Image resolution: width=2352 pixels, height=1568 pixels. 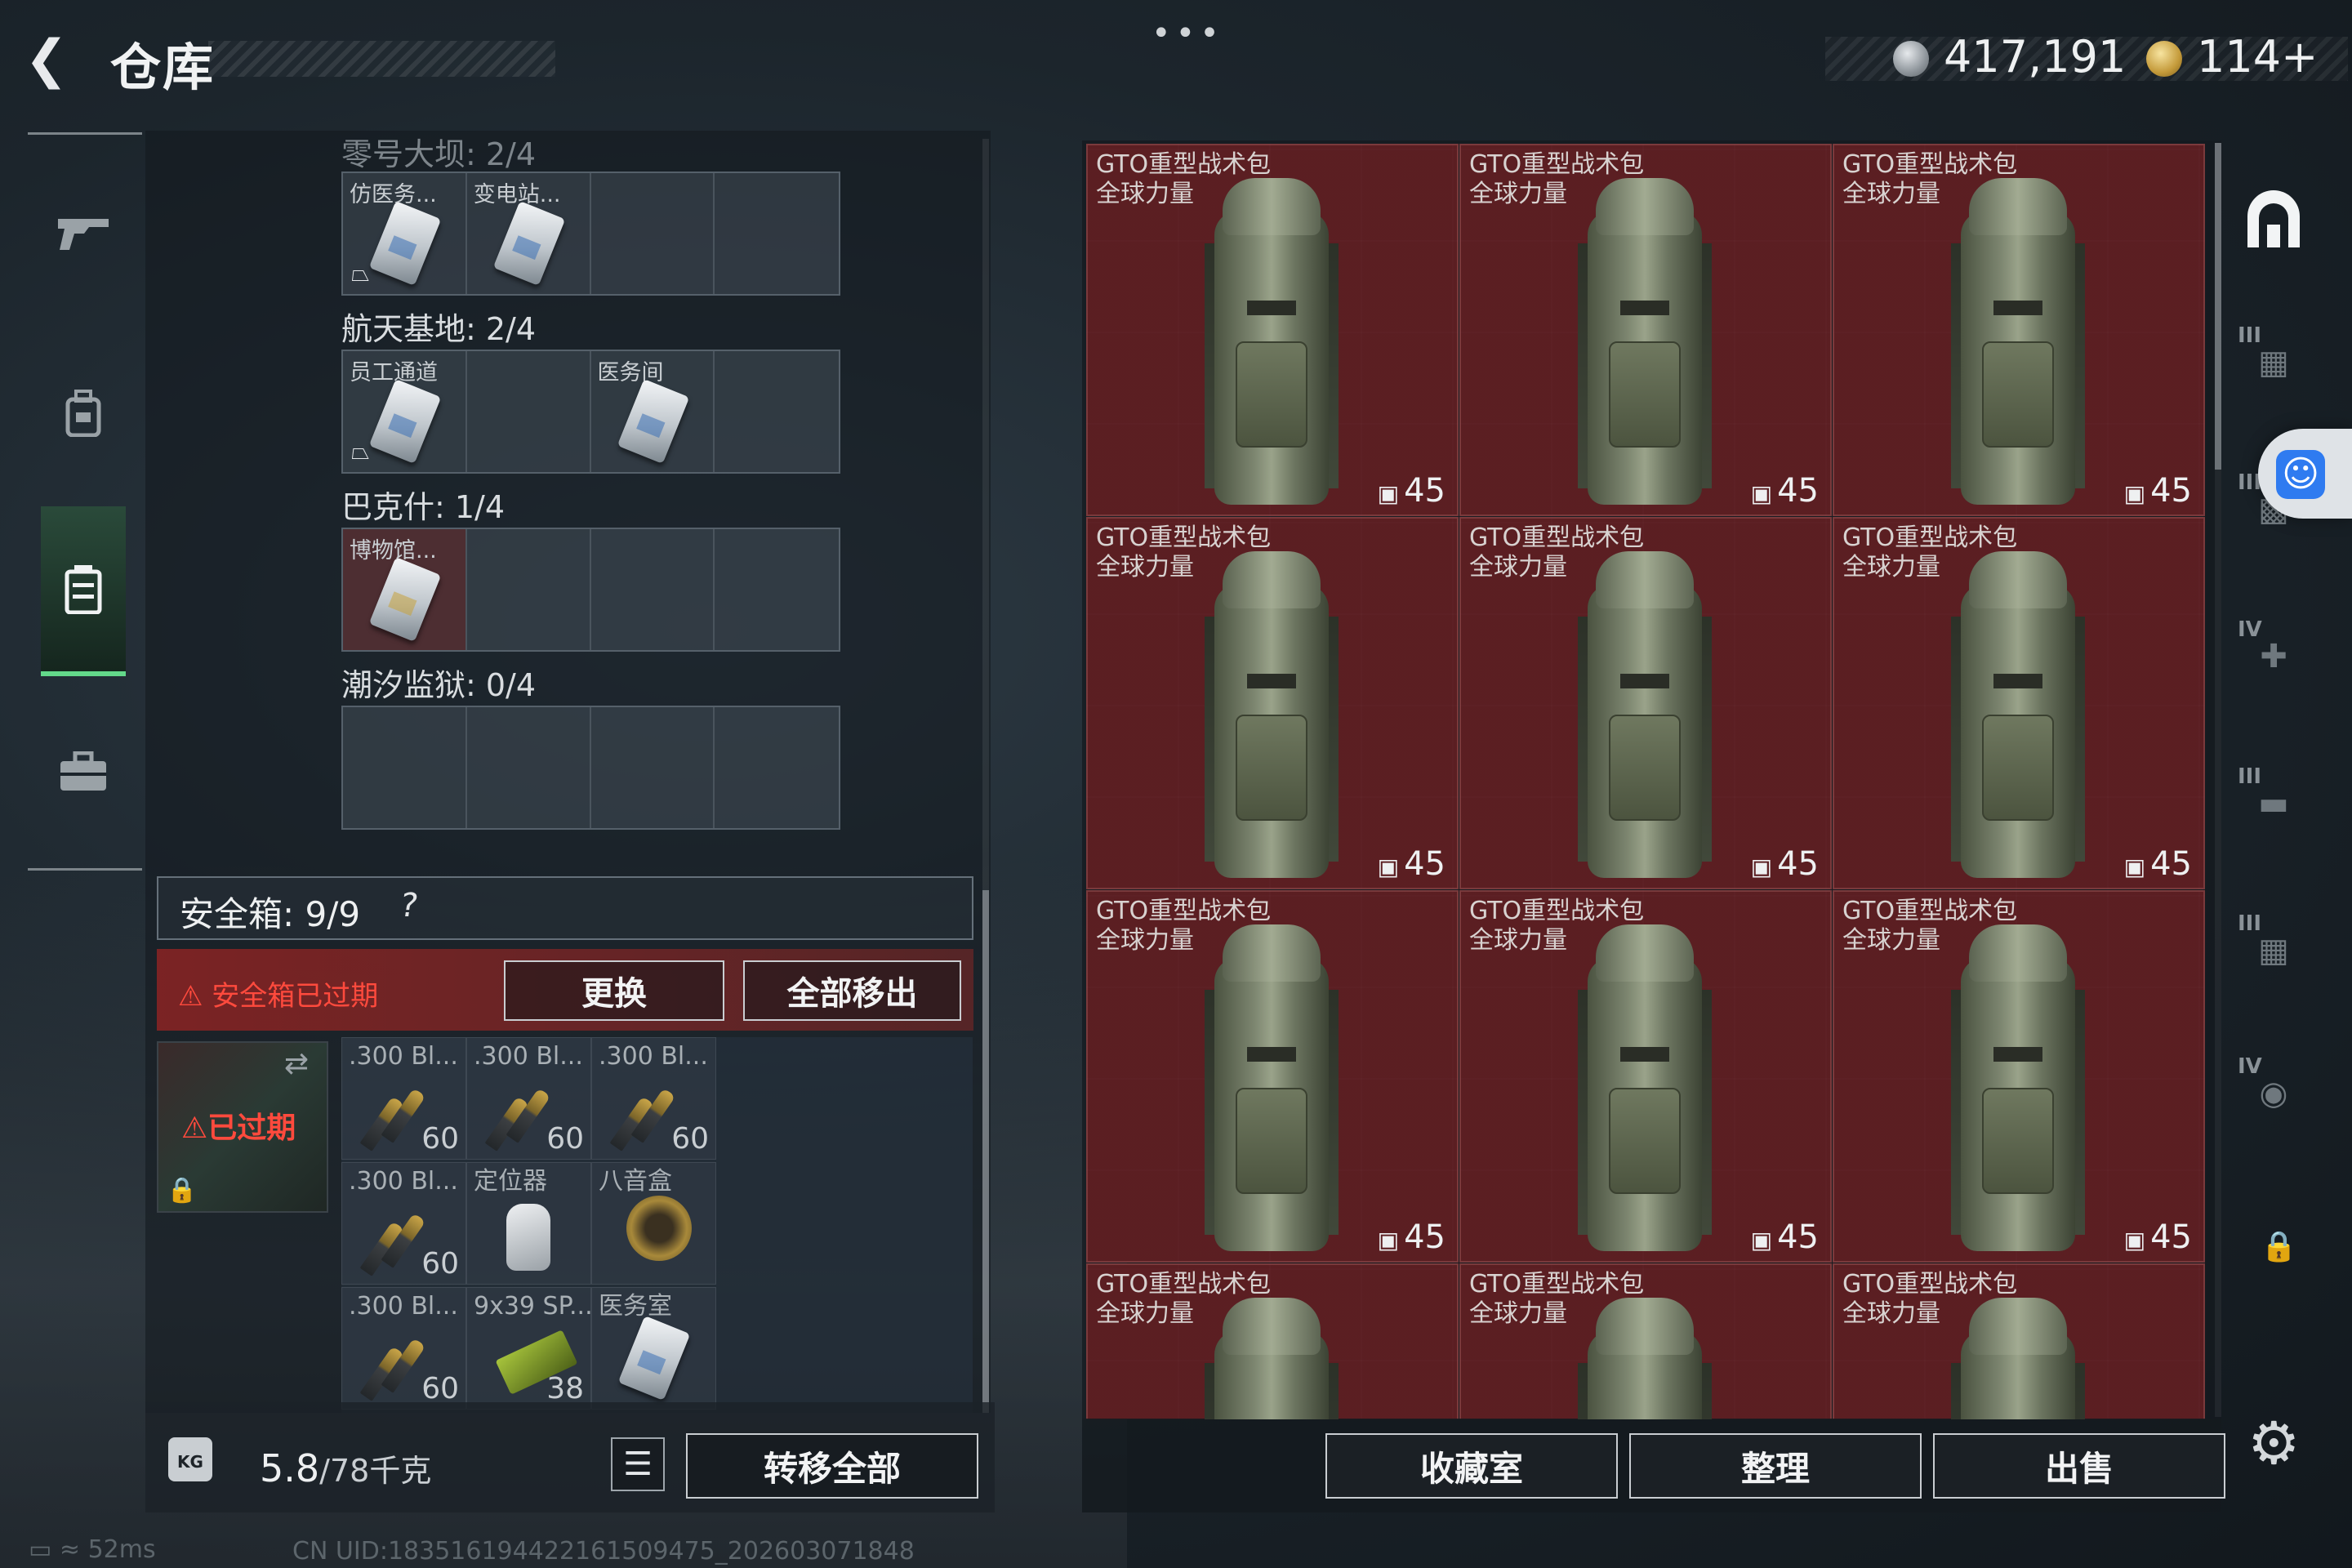 I want to click on gun-icon, so click(x=83, y=233).